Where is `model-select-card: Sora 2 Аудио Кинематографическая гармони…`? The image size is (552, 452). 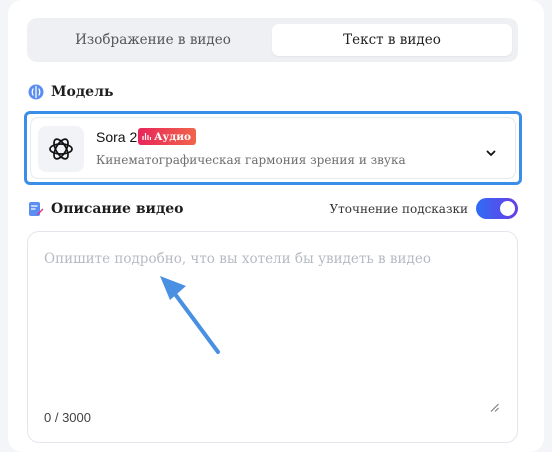 model-select-card: Sora 2 Аудио Кинематографическая гармони… is located at coordinates (273, 148).